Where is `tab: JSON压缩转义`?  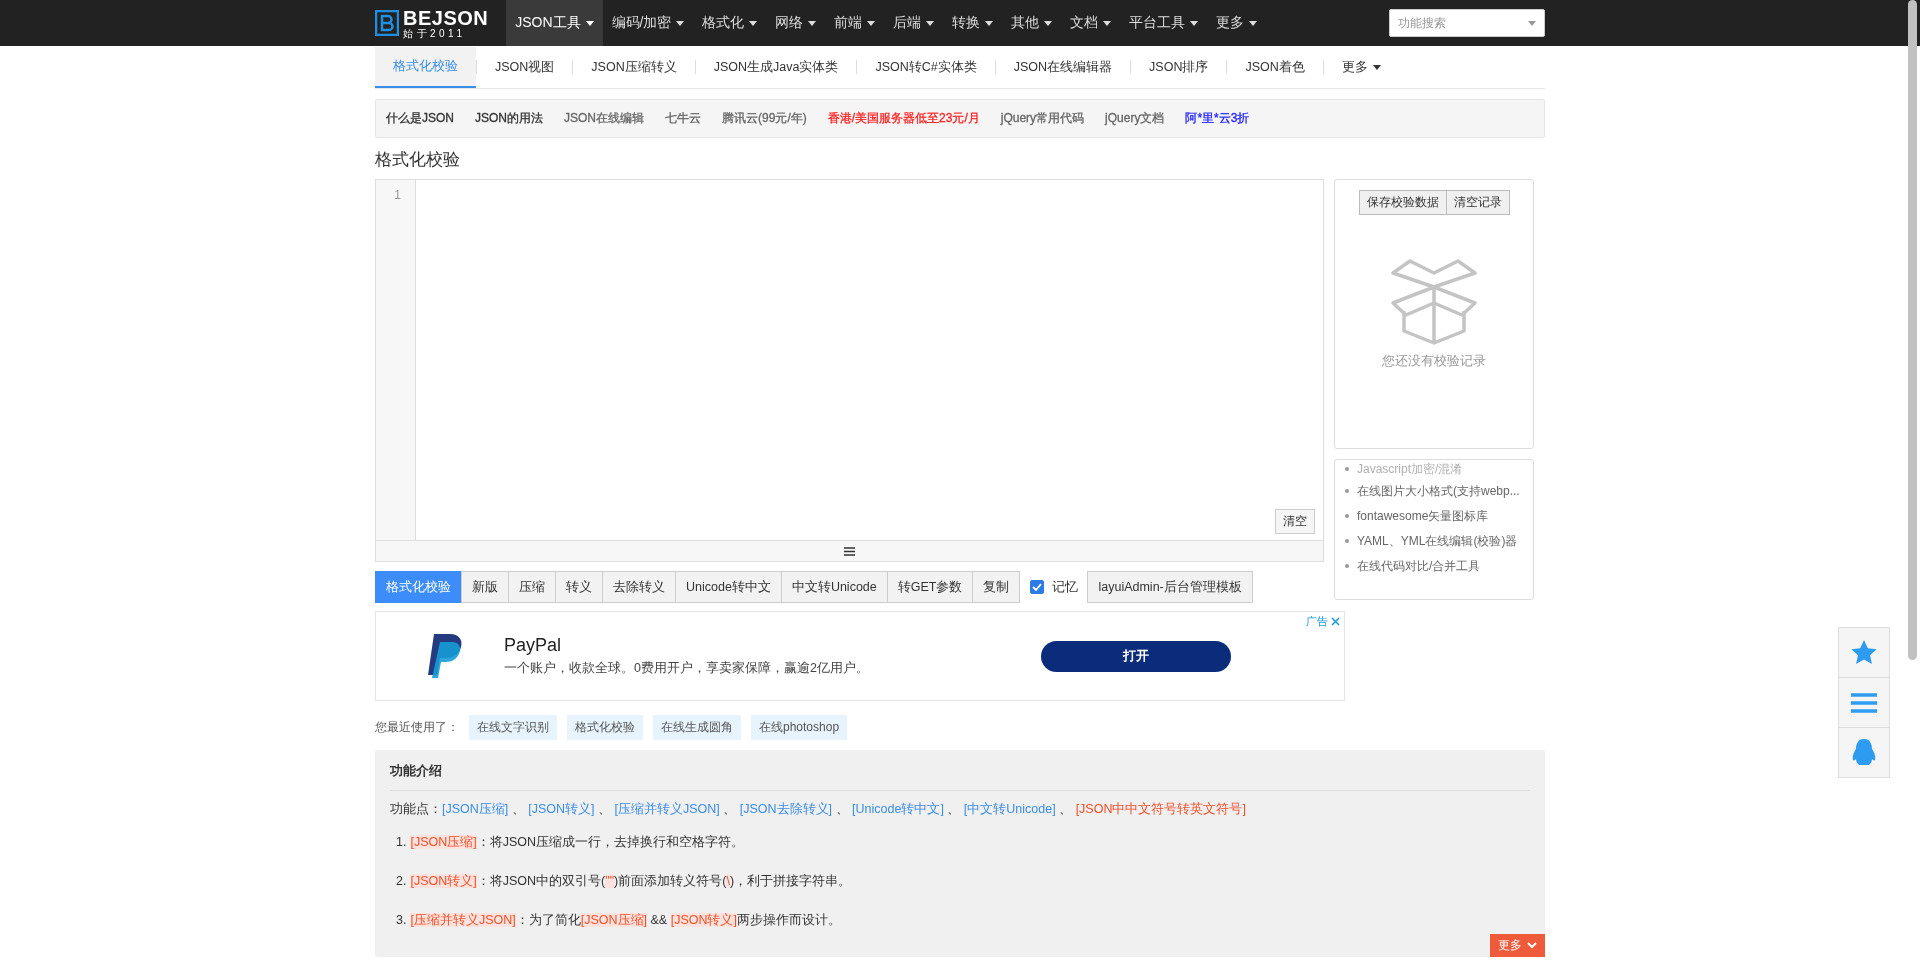
tab: JSON压缩转义 is located at coordinates (634, 67).